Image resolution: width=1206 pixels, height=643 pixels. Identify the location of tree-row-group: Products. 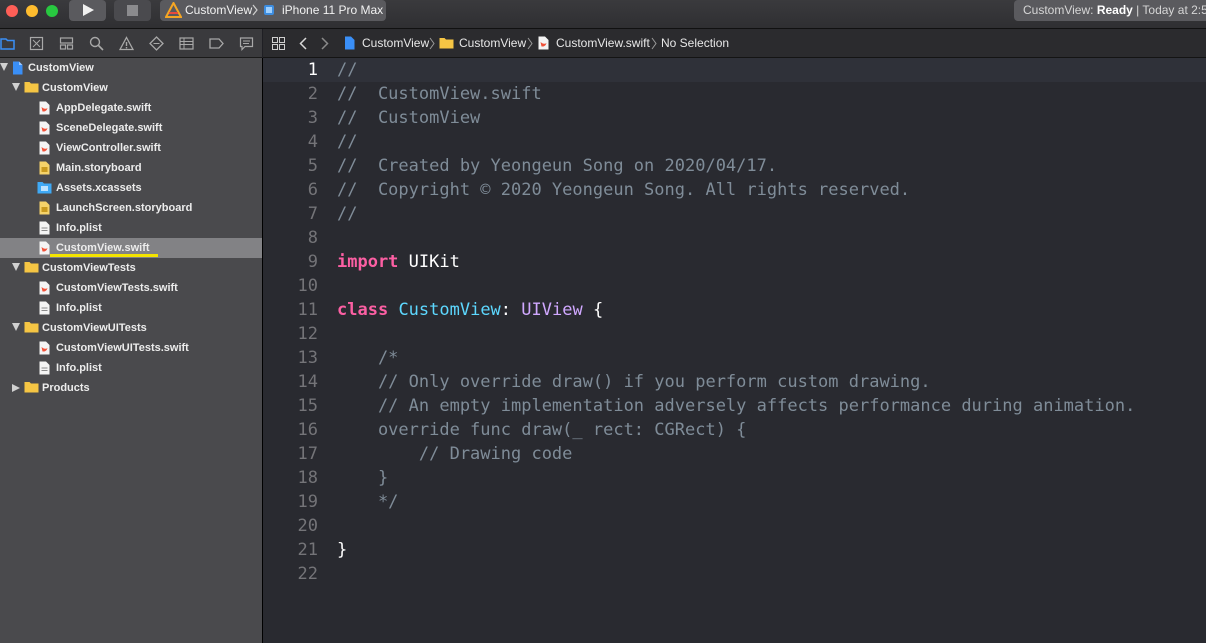
(131, 388).